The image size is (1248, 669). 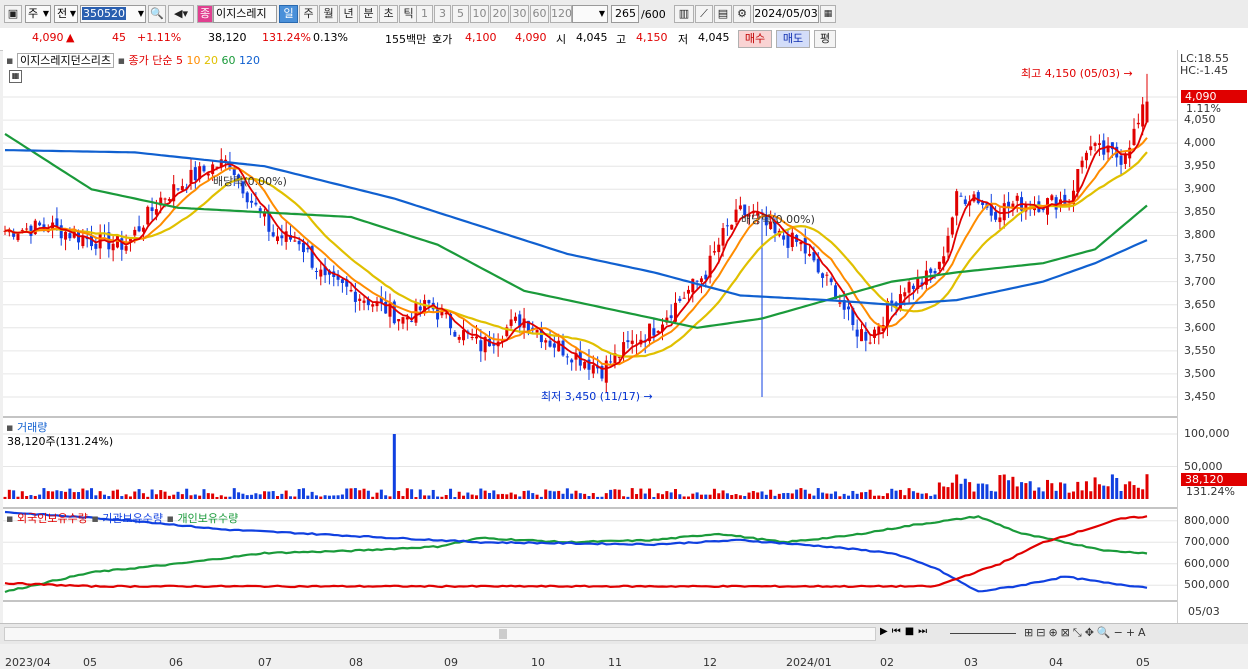 I want to click on chart-type-icon: ▥, so click(x=684, y=14).